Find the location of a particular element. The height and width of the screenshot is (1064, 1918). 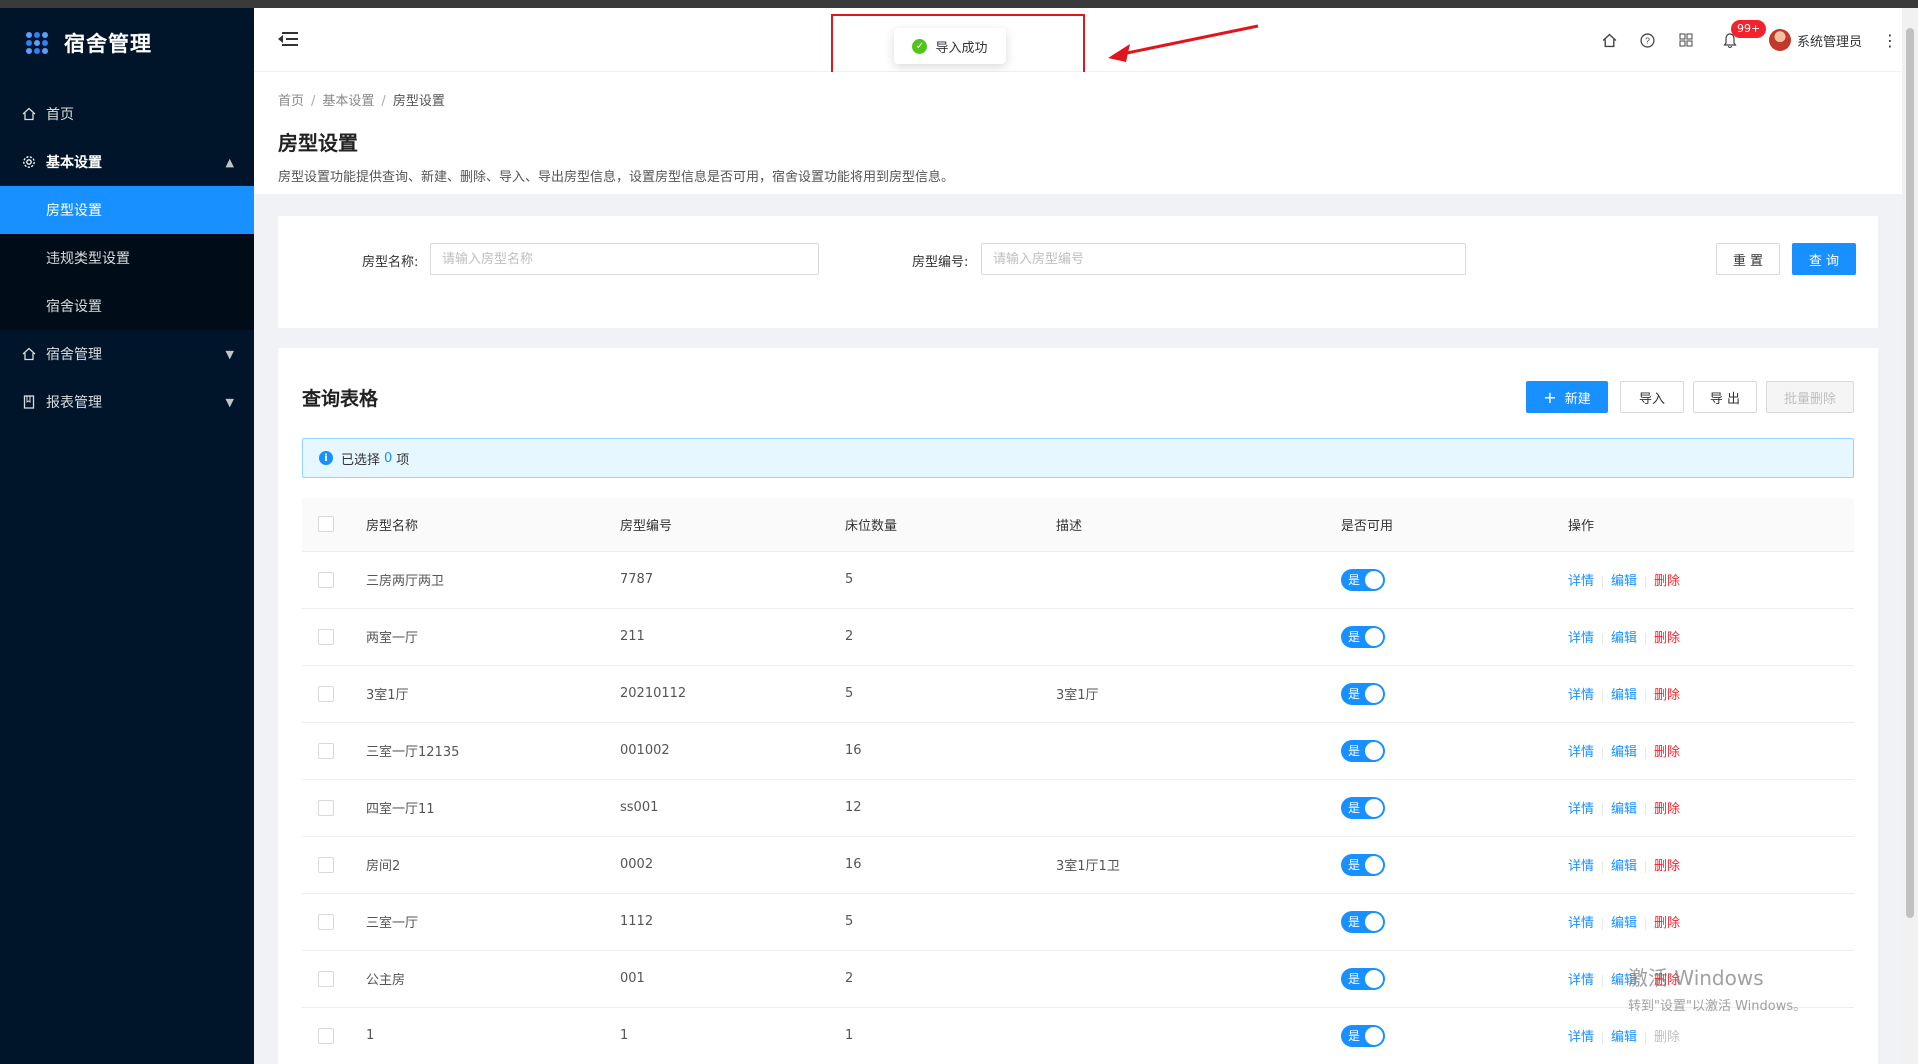

sidebar-item-dorm-management: 宿舍管理 ▼ is located at coordinates (127, 354).